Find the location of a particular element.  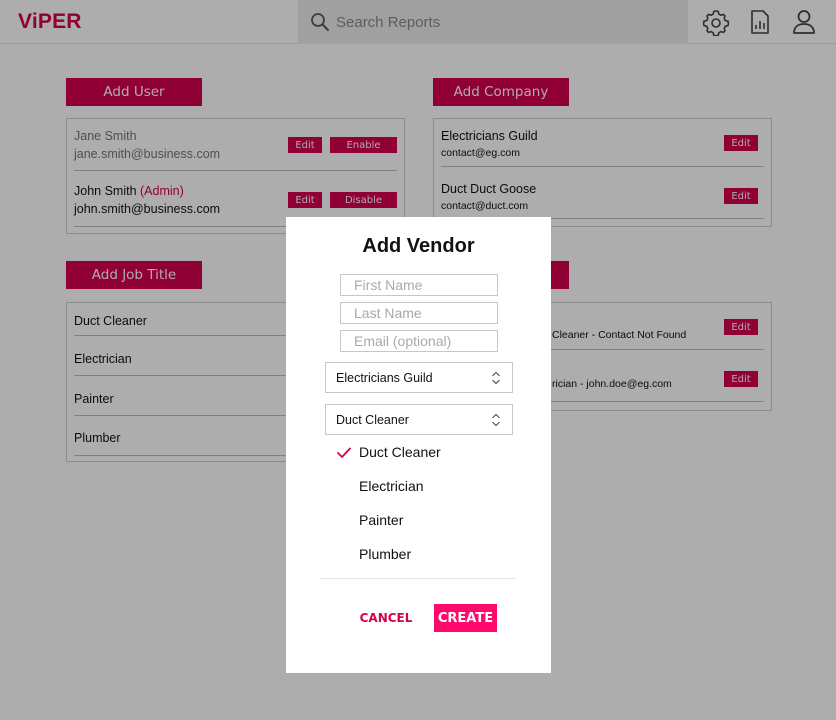

create-button: CREATE is located at coordinates (465, 618).